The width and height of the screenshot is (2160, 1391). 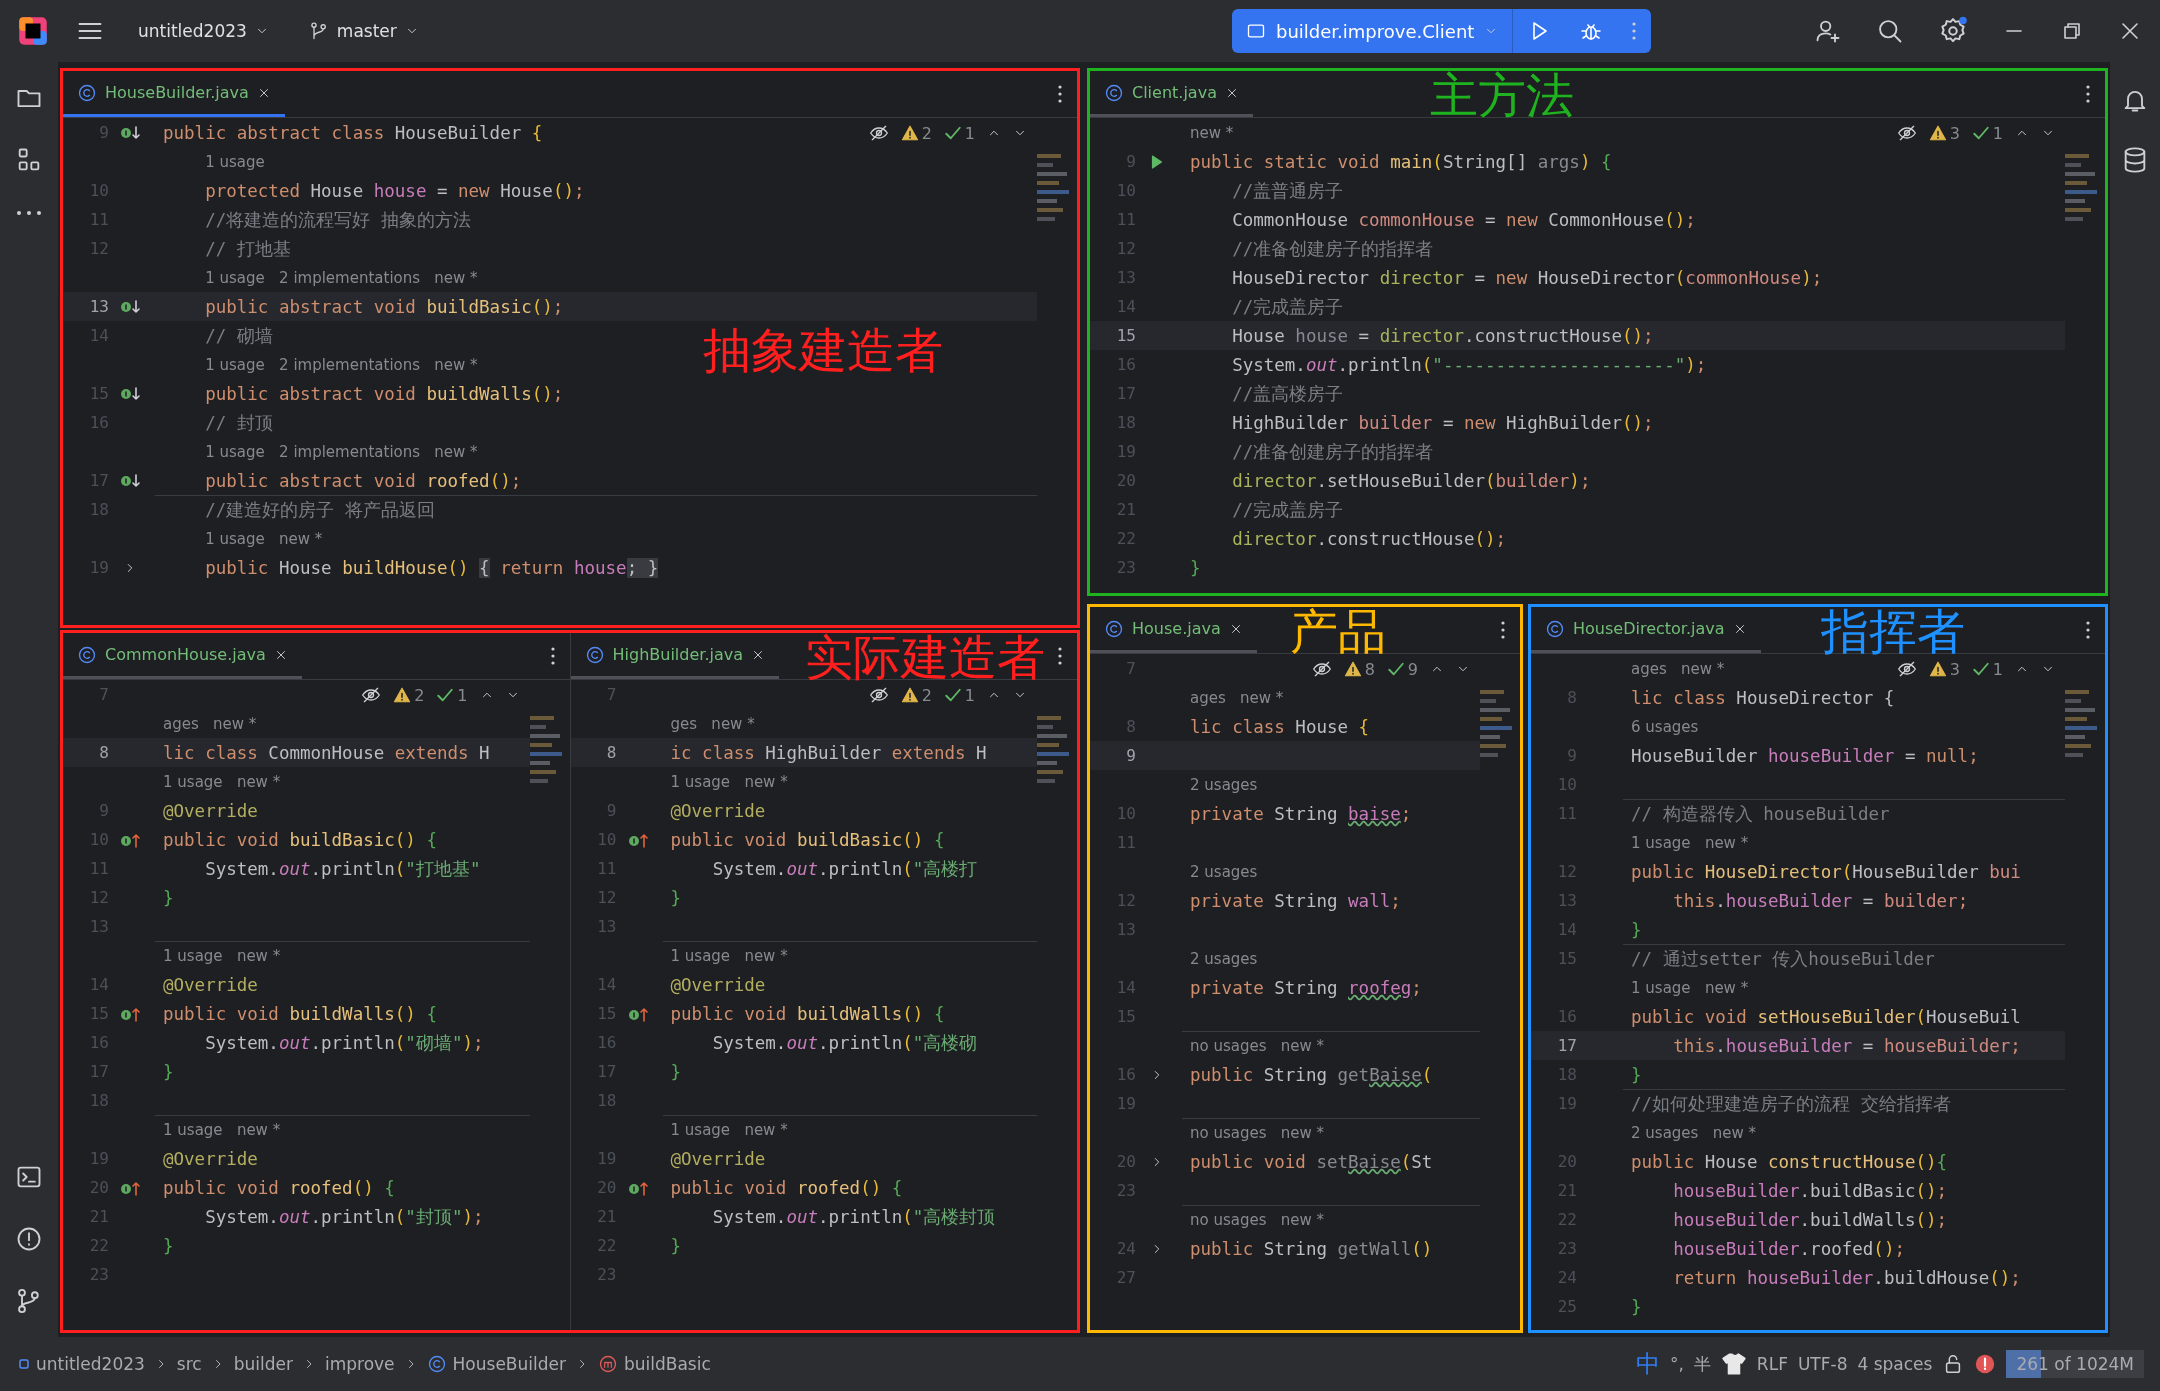 I want to click on indent-setting: 4 spaces, so click(x=1895, y=1364).